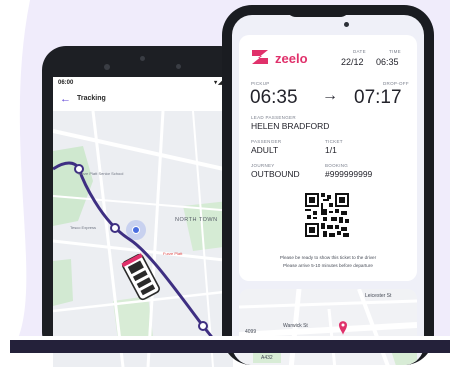 The height and width of the screenshot is (367, 450). What do you see at coordinates (173, 253) in the screenshot?
I see `map-label-poi: Furze Platt` at bounding box center [173, 253].